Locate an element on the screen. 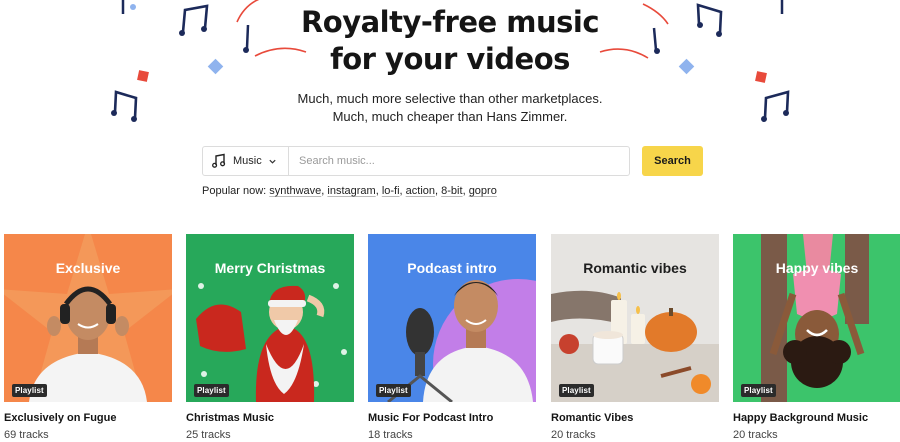 The image size is (900, 442). popular-label: Popular now: is located at coordinates (234, 191).